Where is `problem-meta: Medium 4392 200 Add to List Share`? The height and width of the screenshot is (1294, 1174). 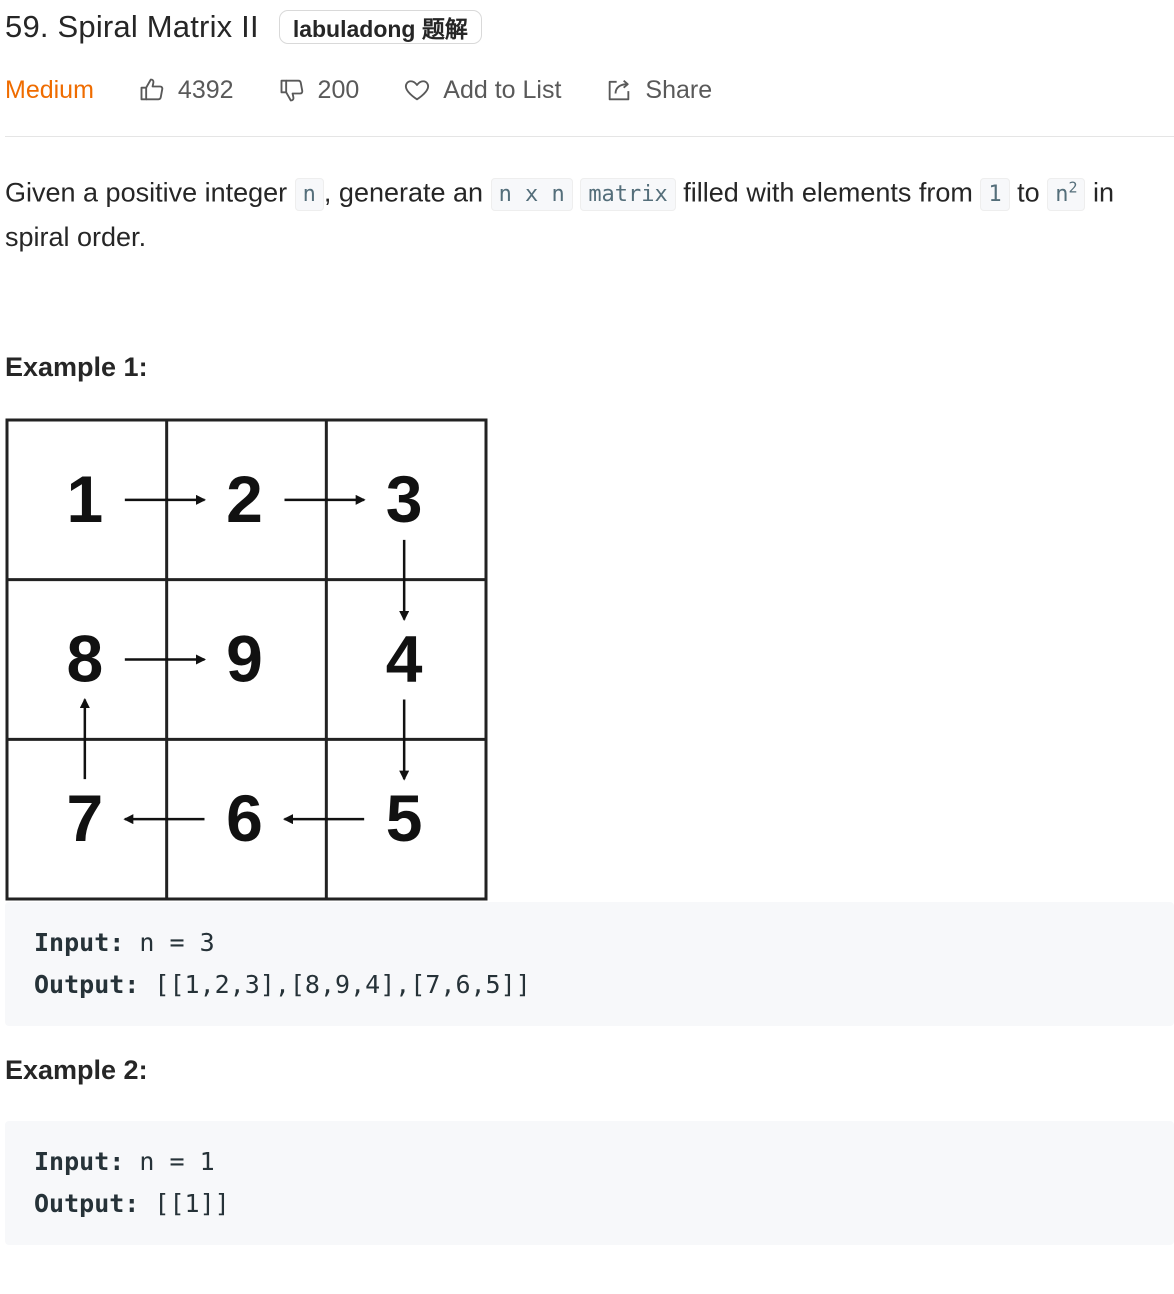
problem-meta: Medium 4392 200 Add to List Share is located at coordinates (380, 90).